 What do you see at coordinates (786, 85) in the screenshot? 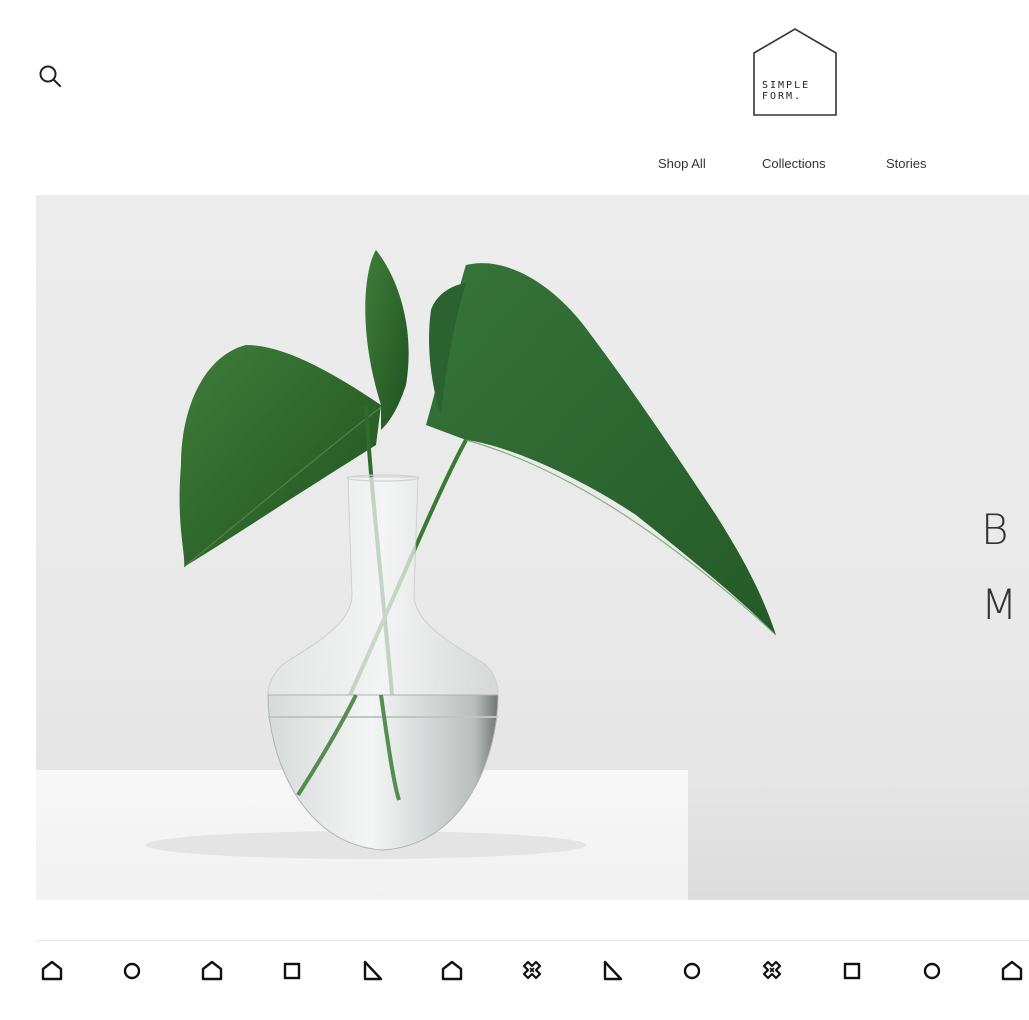
I see `brand-line-1: SIMPLE` at bounding box center [786, 85].